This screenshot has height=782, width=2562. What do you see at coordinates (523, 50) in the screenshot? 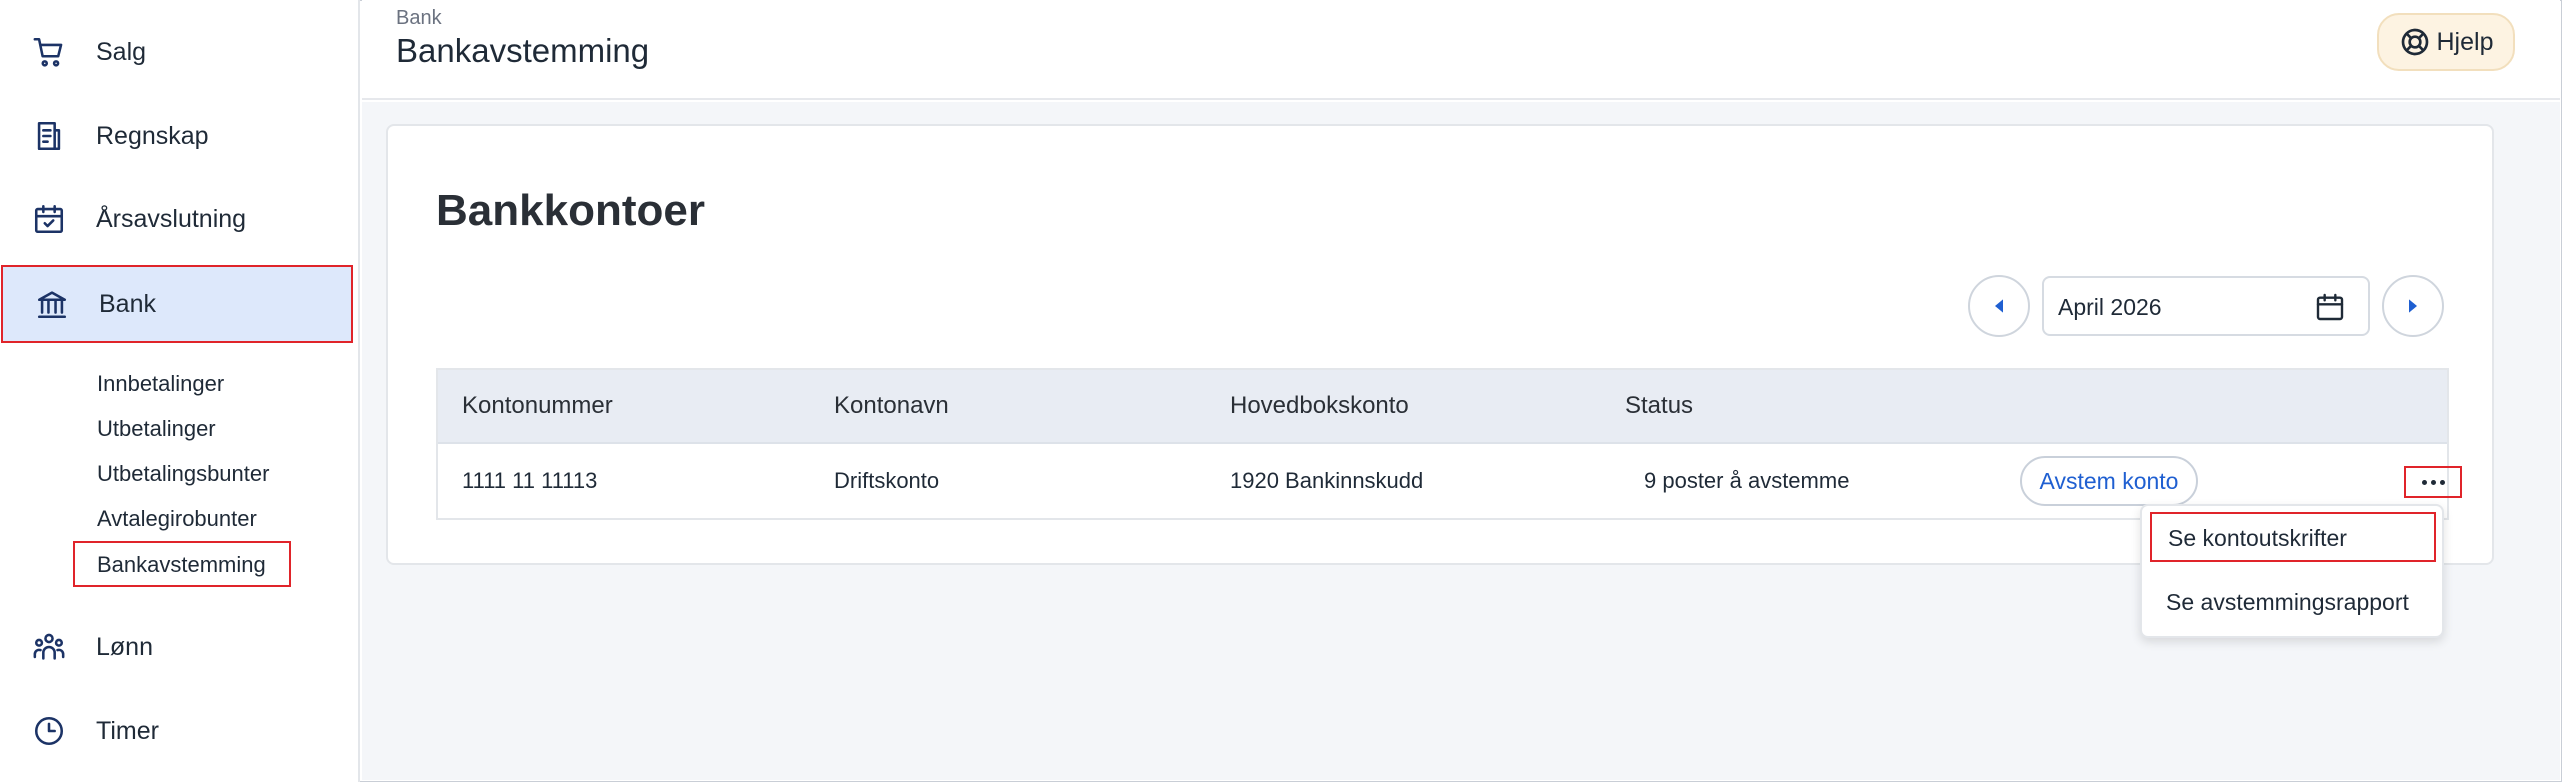
I see `page-title: Bankavstemming` at bounding box center [523, 50].